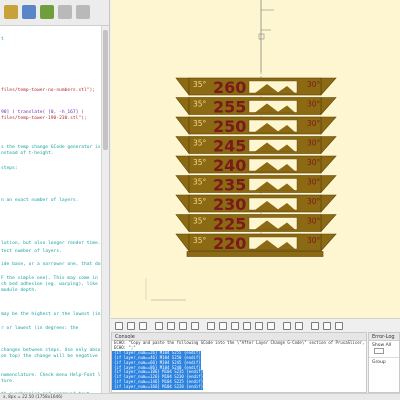 The width and height of the screenshot is (400, 400). I want to click on editor-toolbar, so click(54, 13).